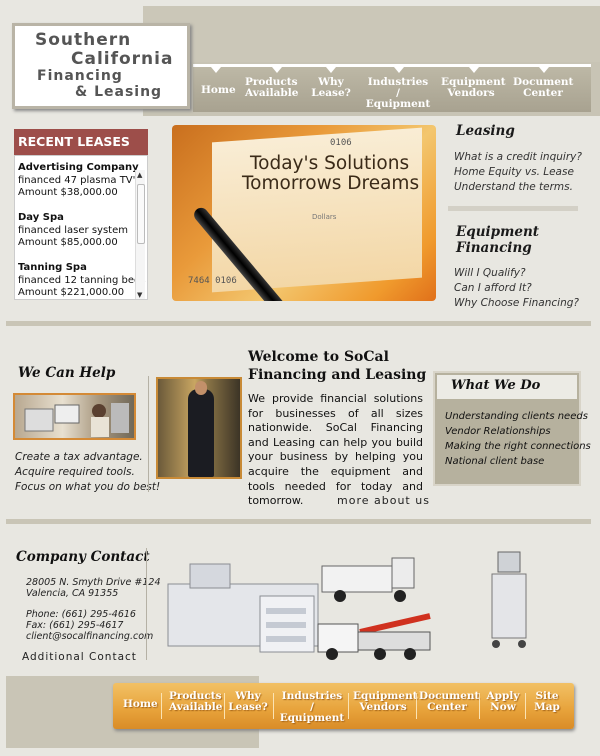 This screenshot has width=600, height=756. What do you see at coordinates (318, 357) in the screenshot?
I see `title-line: Welcome to SoCal` at bounding box center [318, 357].